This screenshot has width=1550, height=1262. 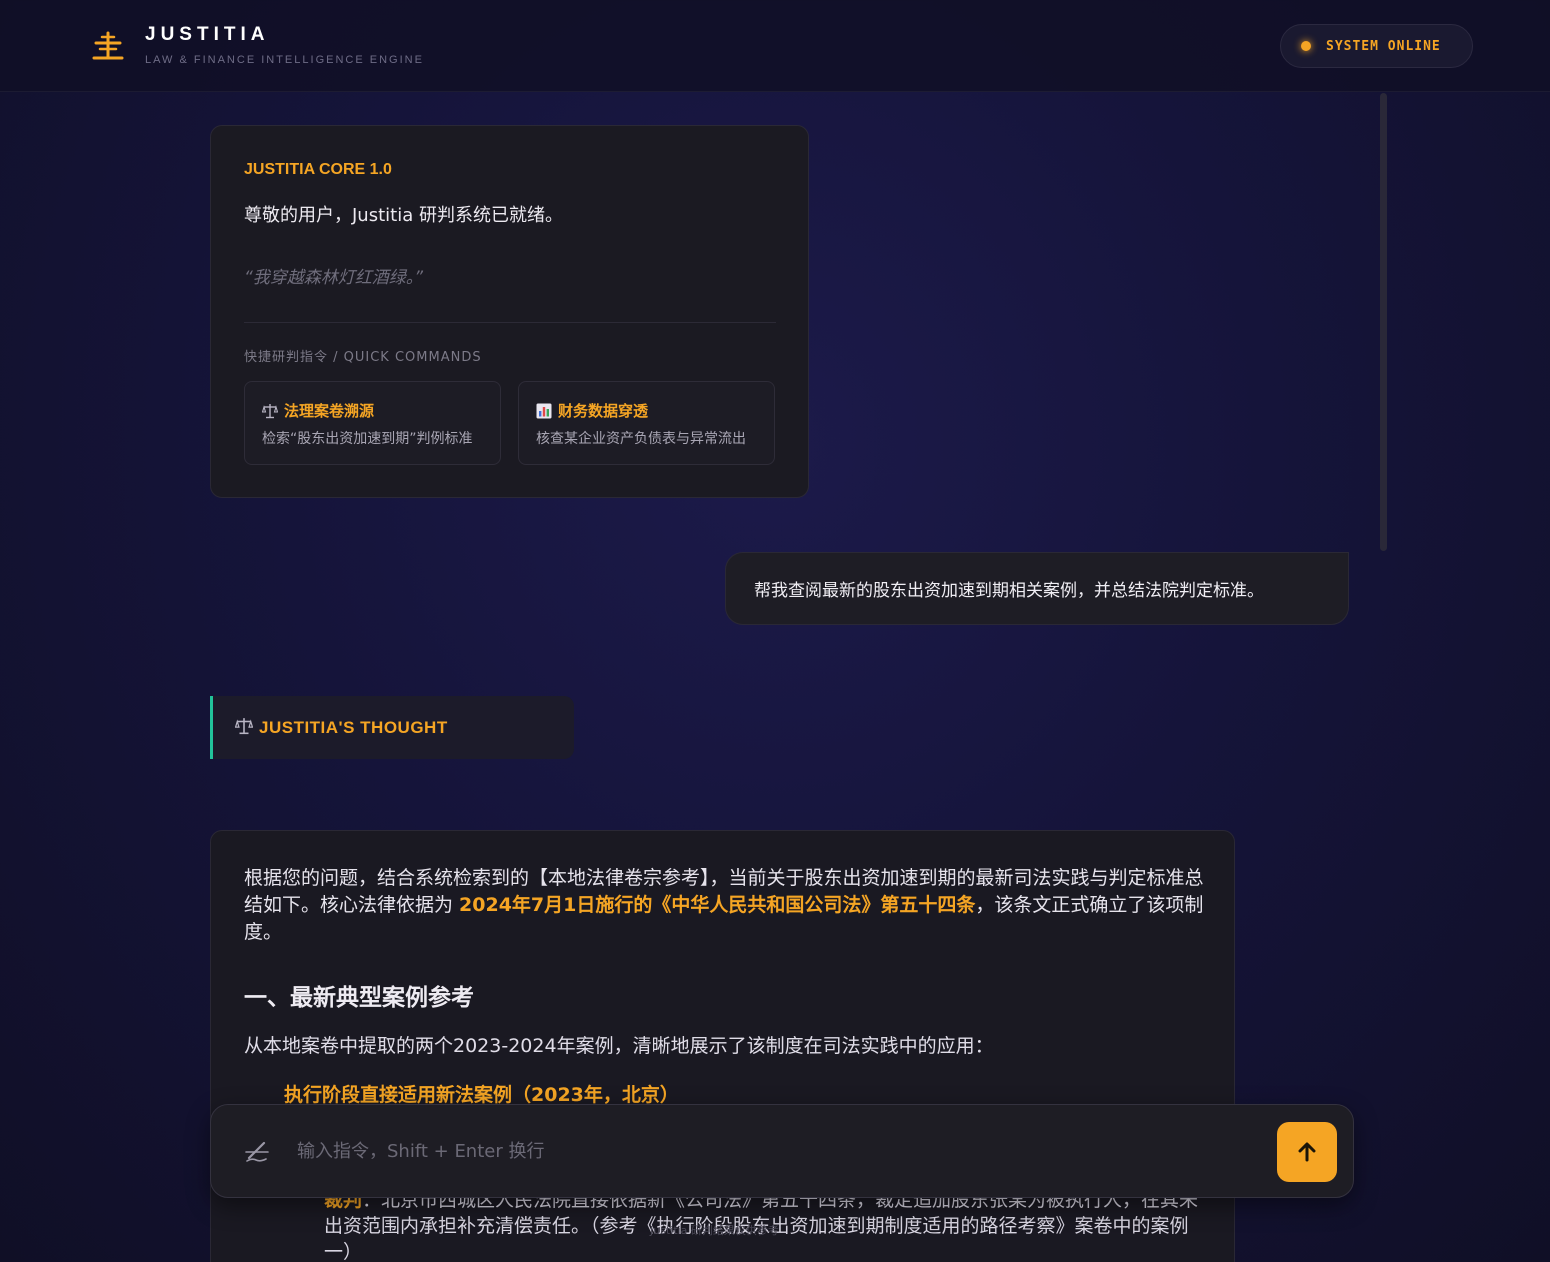 What do you see at coordinates (641, 439) in the screenshot?
I see `quick-command-desc: 核查某企业资产负债表与异常流出` at bounding box center [641, 439].